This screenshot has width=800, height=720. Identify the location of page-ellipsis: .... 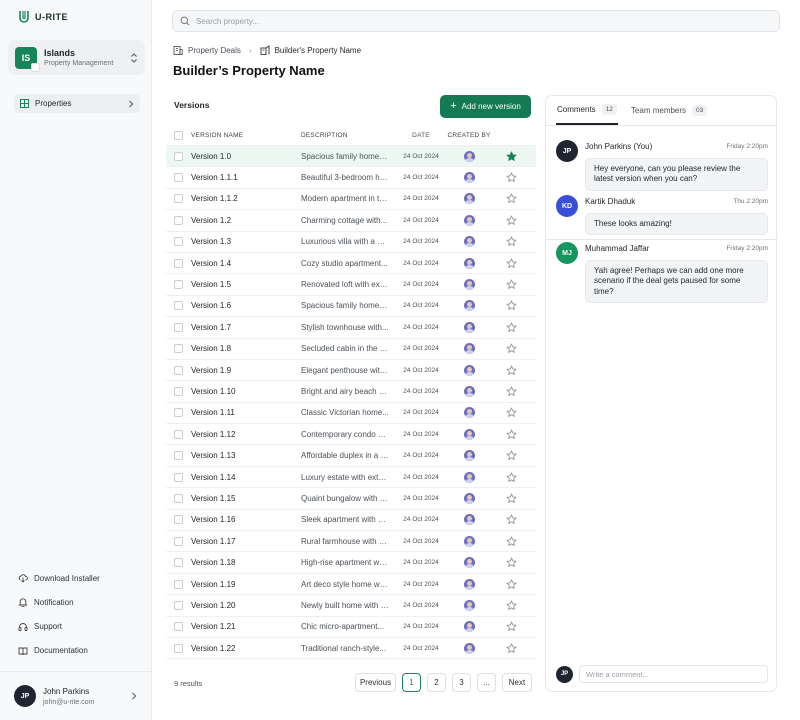
(486, 682).